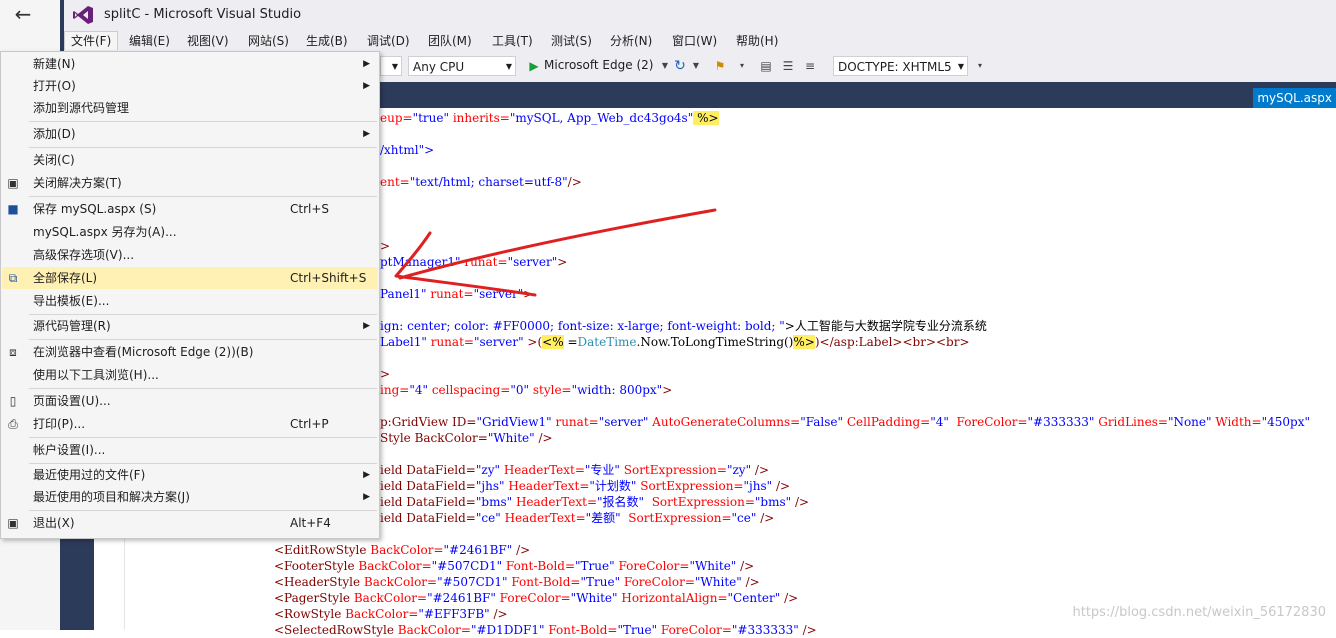  What do you see at coordinates (788, 66) in the screenshot?
I see `format-icon: ☰` at bounding box center [788, 66].